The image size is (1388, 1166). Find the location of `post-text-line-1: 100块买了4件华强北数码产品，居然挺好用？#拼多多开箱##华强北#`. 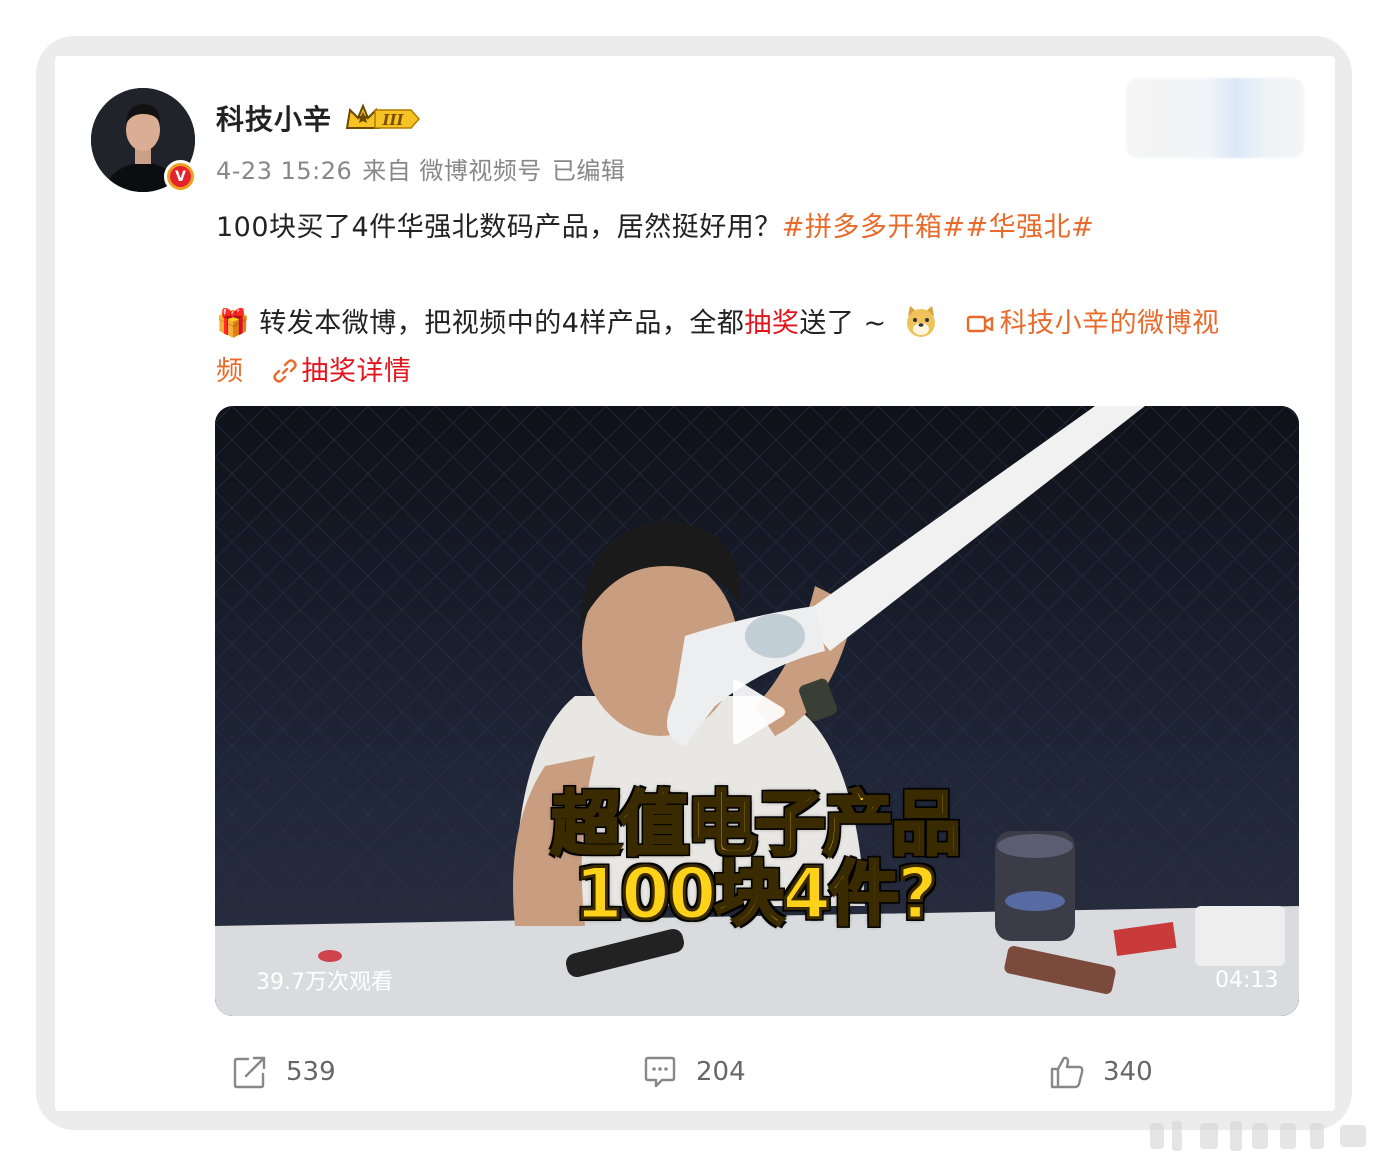

post-text-line-1: 100块买了4件华强北数码产品，居然挺好用？#拼多多开箱##华强北# is located at coordinates (655, 224).